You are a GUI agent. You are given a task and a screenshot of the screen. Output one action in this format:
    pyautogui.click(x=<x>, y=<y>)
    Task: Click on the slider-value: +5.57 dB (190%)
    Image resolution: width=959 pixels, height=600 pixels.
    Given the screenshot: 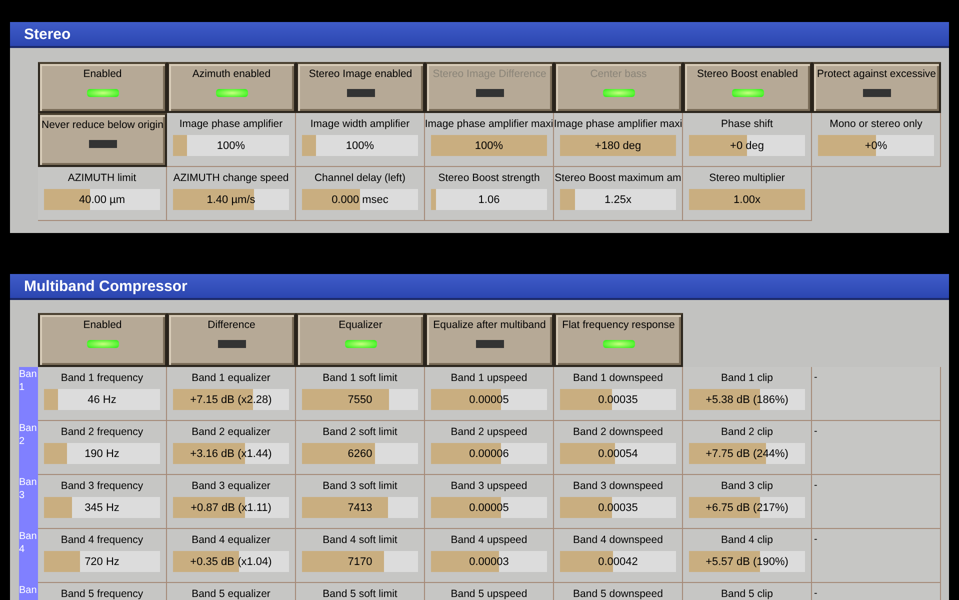 What is the action you would take?
    pyautogui.click(x=747, y=562)
    